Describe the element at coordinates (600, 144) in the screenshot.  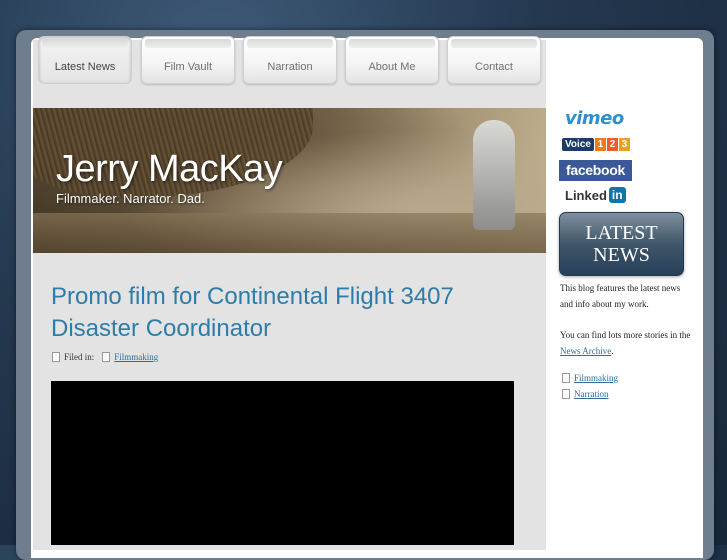
I see `voice123-digit: 1` at that location.